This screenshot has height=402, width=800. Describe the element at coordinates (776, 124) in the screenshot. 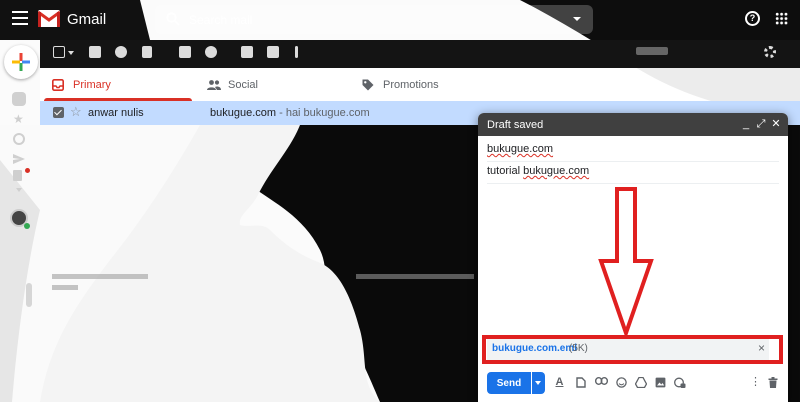

I see `close-icon: ✕` at that location.